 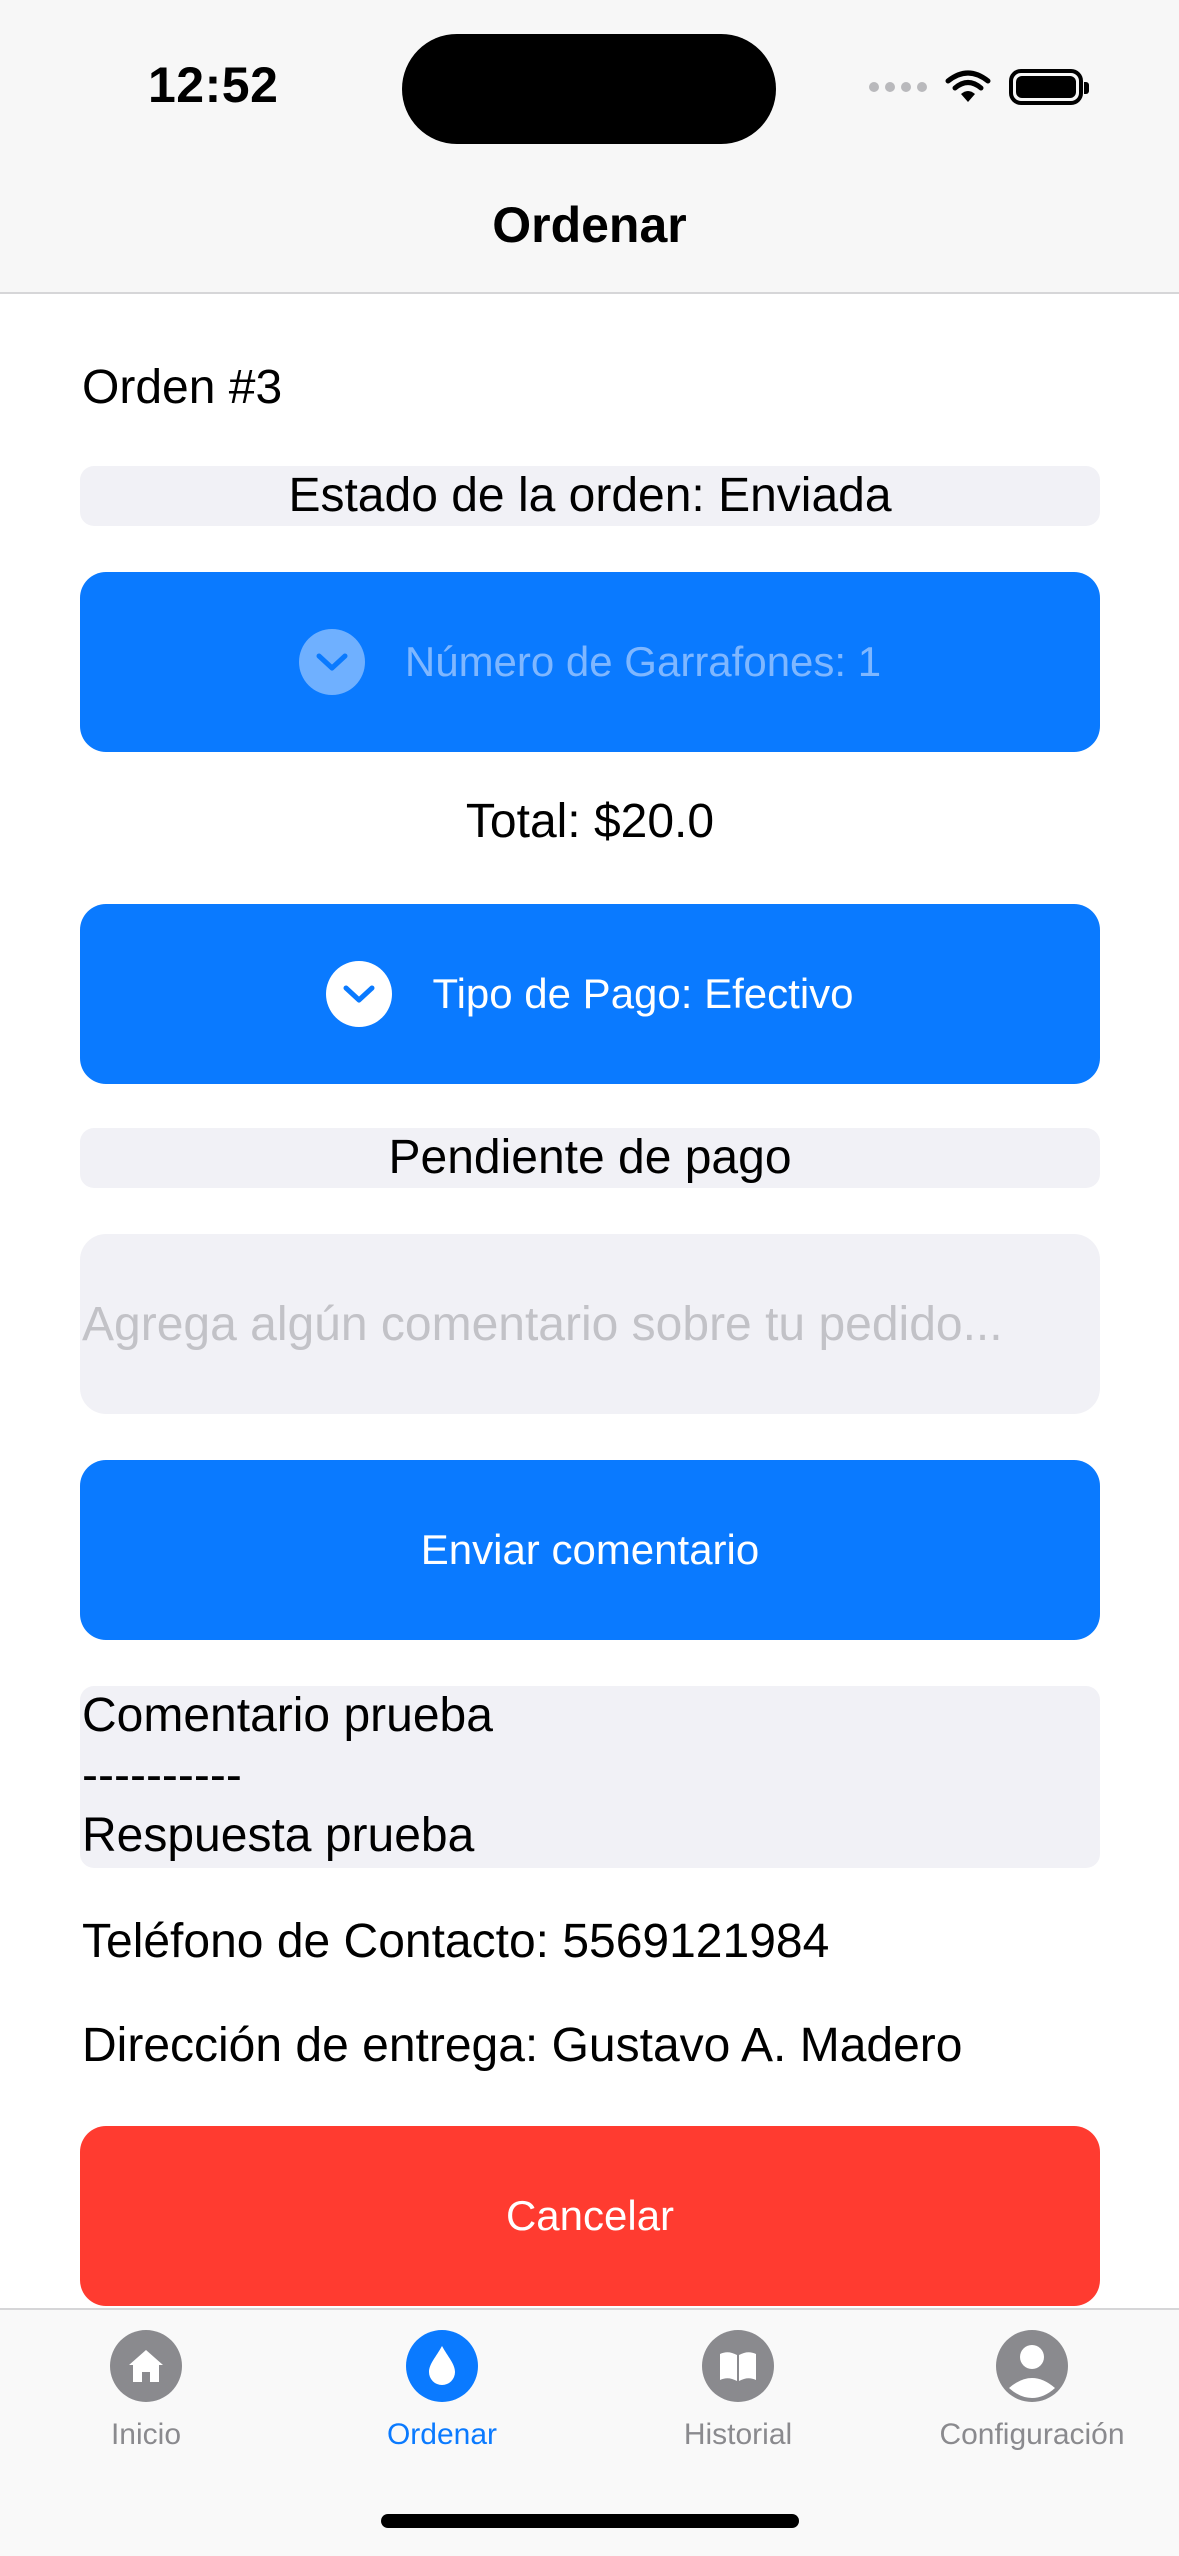 I want to click on battery-icon, so click(x=1049, y=87).